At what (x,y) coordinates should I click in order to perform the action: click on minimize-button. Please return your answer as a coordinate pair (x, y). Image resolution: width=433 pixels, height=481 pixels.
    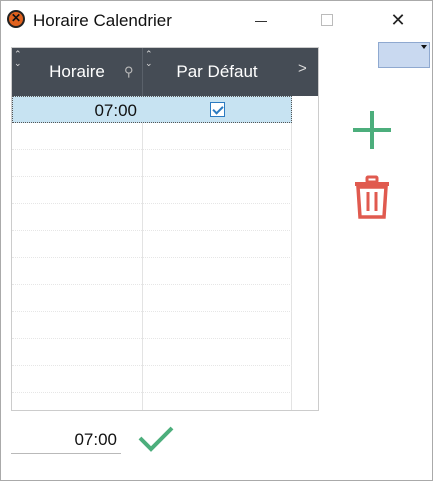
    Looking at the image, I should click on (261, 20).